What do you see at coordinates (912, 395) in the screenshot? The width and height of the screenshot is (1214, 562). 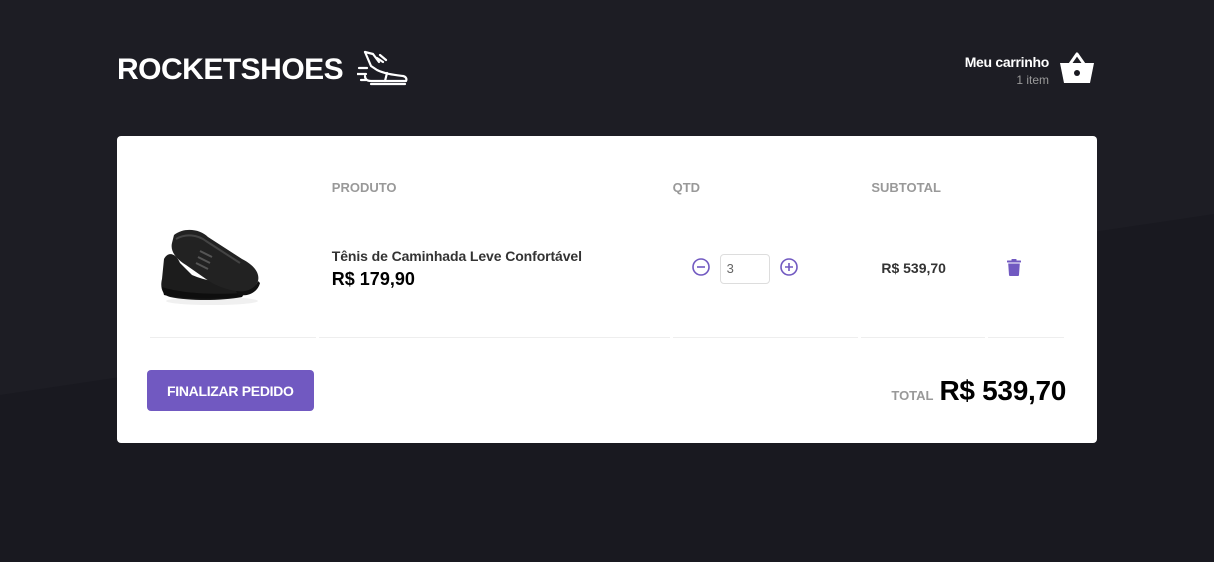 I see `total-label: TOTAL` at bounding box center [912, 395].